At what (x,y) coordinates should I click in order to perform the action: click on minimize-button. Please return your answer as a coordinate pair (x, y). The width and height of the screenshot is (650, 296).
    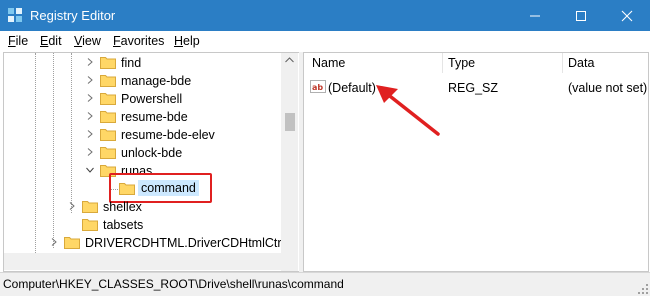
    Looking at the image, I should click on (535, 15).